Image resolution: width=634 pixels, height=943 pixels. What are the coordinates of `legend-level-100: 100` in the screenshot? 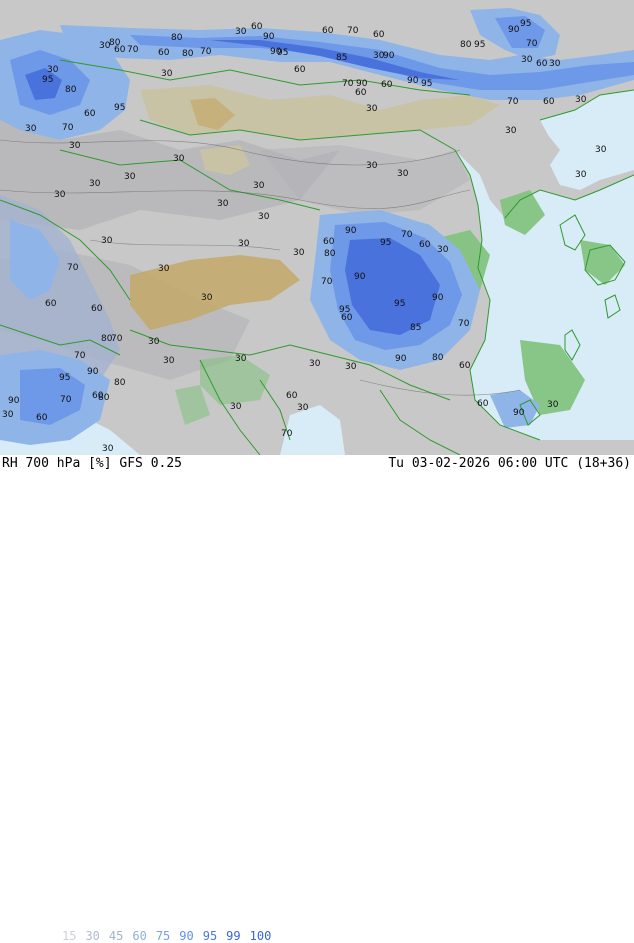 It's located at (260, 936).